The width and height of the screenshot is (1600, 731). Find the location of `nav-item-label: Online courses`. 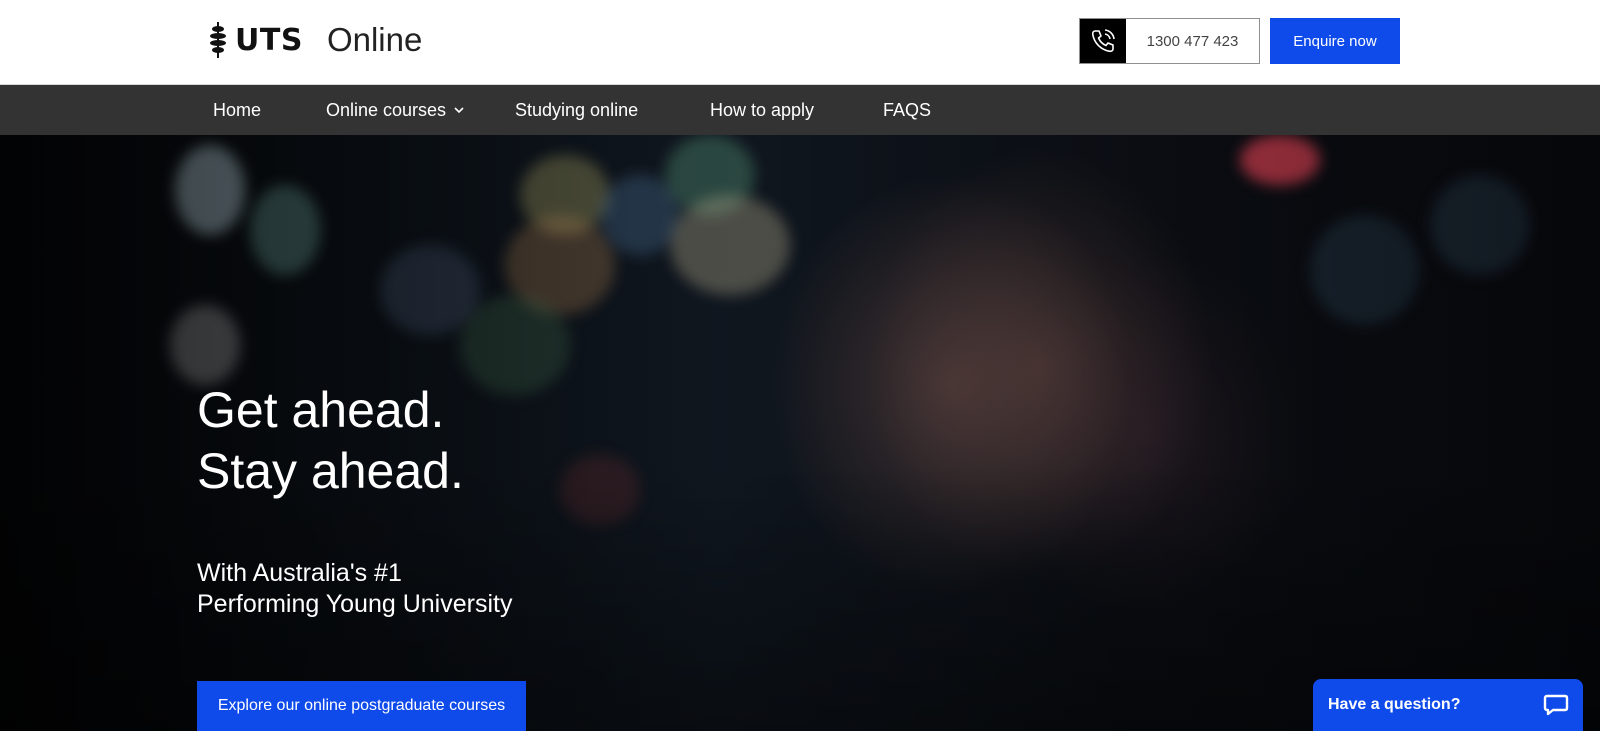

nav-item-label: Online courses is located at coordinates (386, 109).